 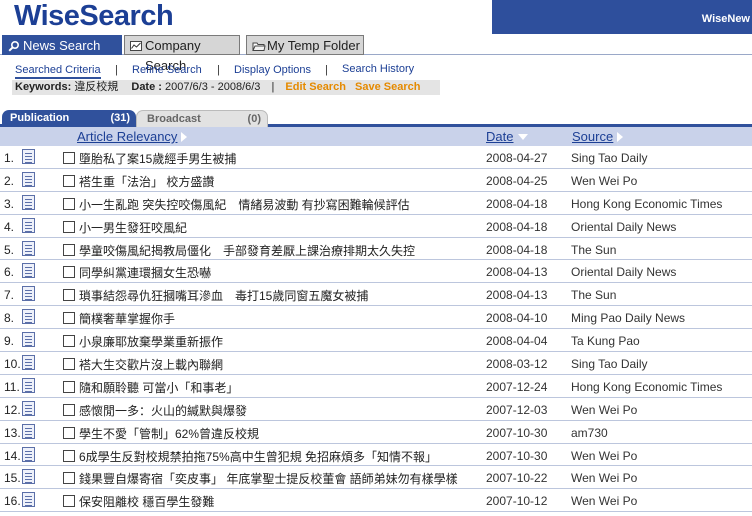 What do you see at coordinates (254, 119) in the screenshot?
I see `tab-broadcast-count: (0)` at bounding box center [254, 119].